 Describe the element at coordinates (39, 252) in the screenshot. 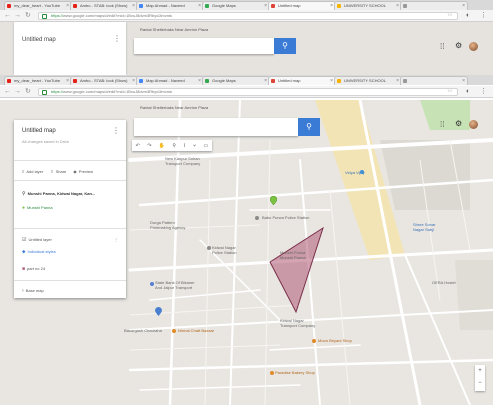

I see `layer-style-link: ⬥ Individual styles` at that location.